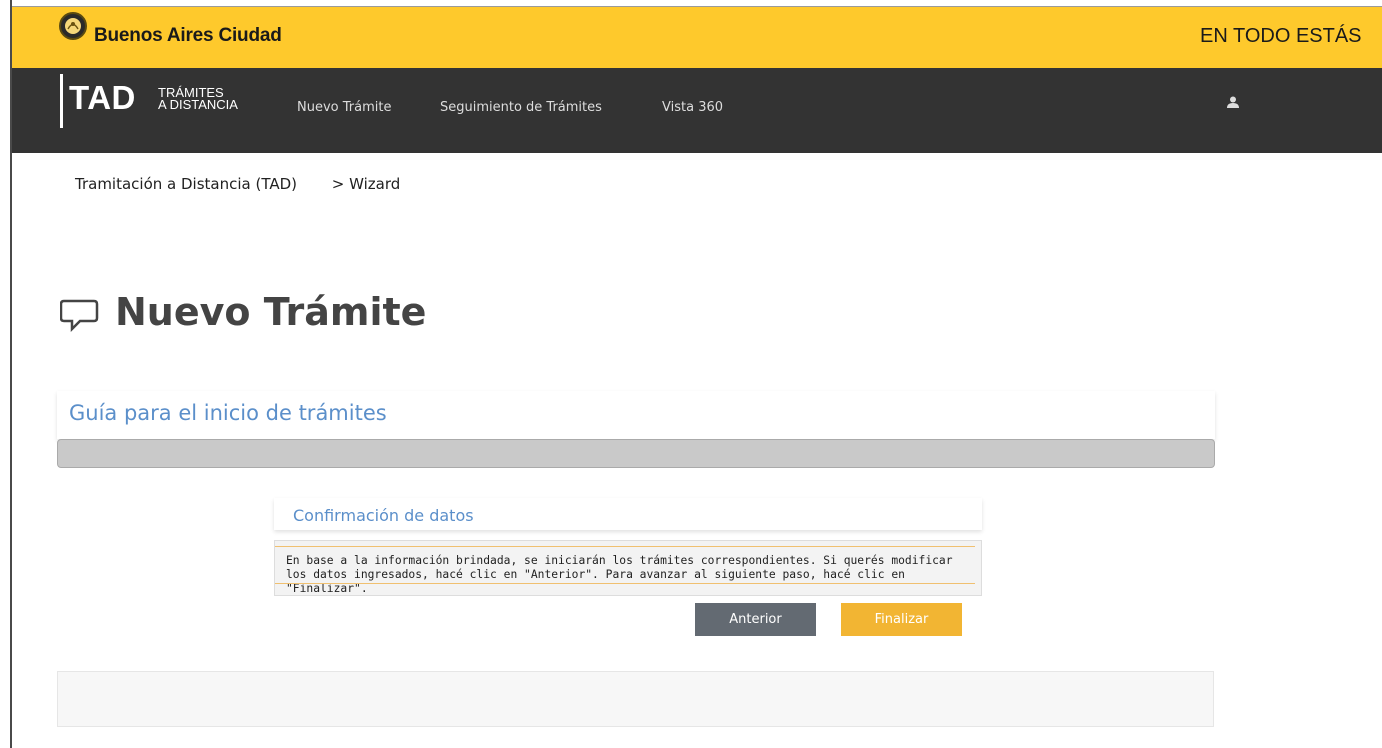  I want to click on tad-logo-bar, so click(61, 101).